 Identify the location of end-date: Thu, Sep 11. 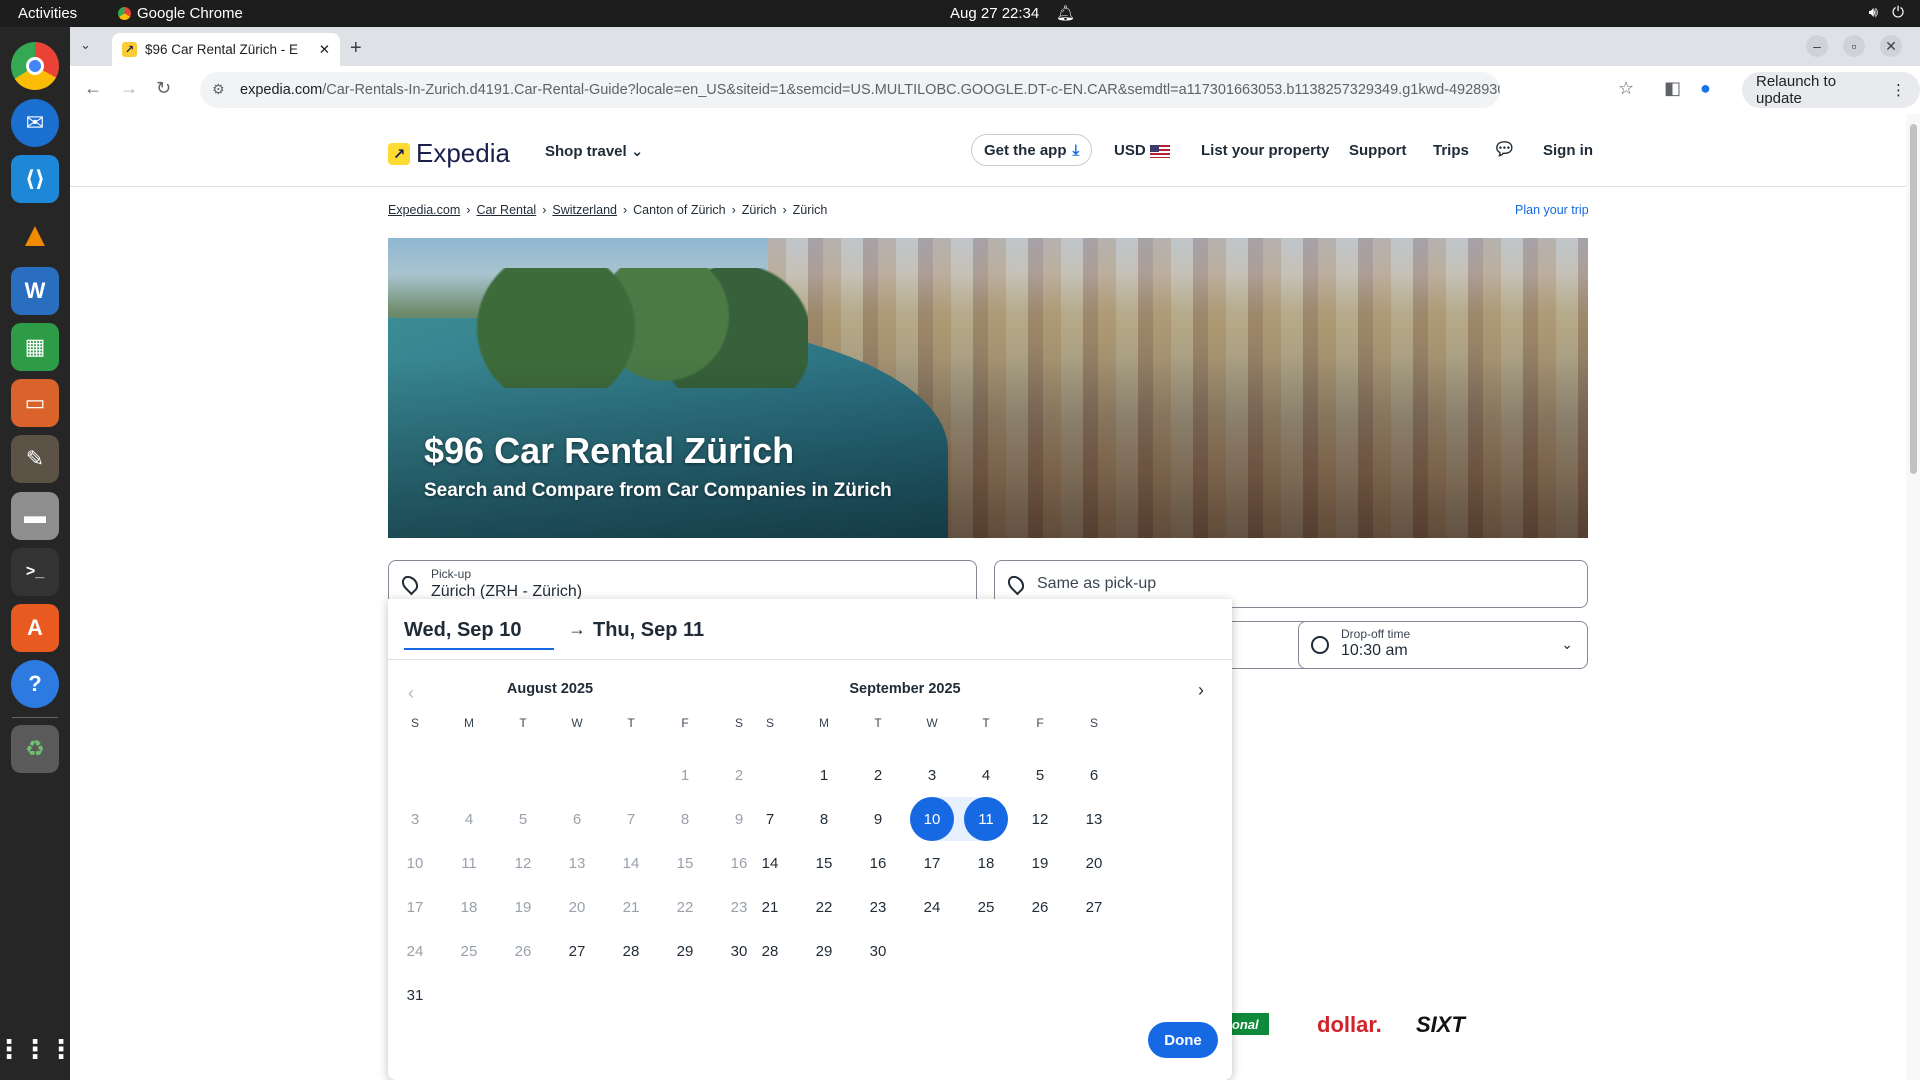
(648, 630).